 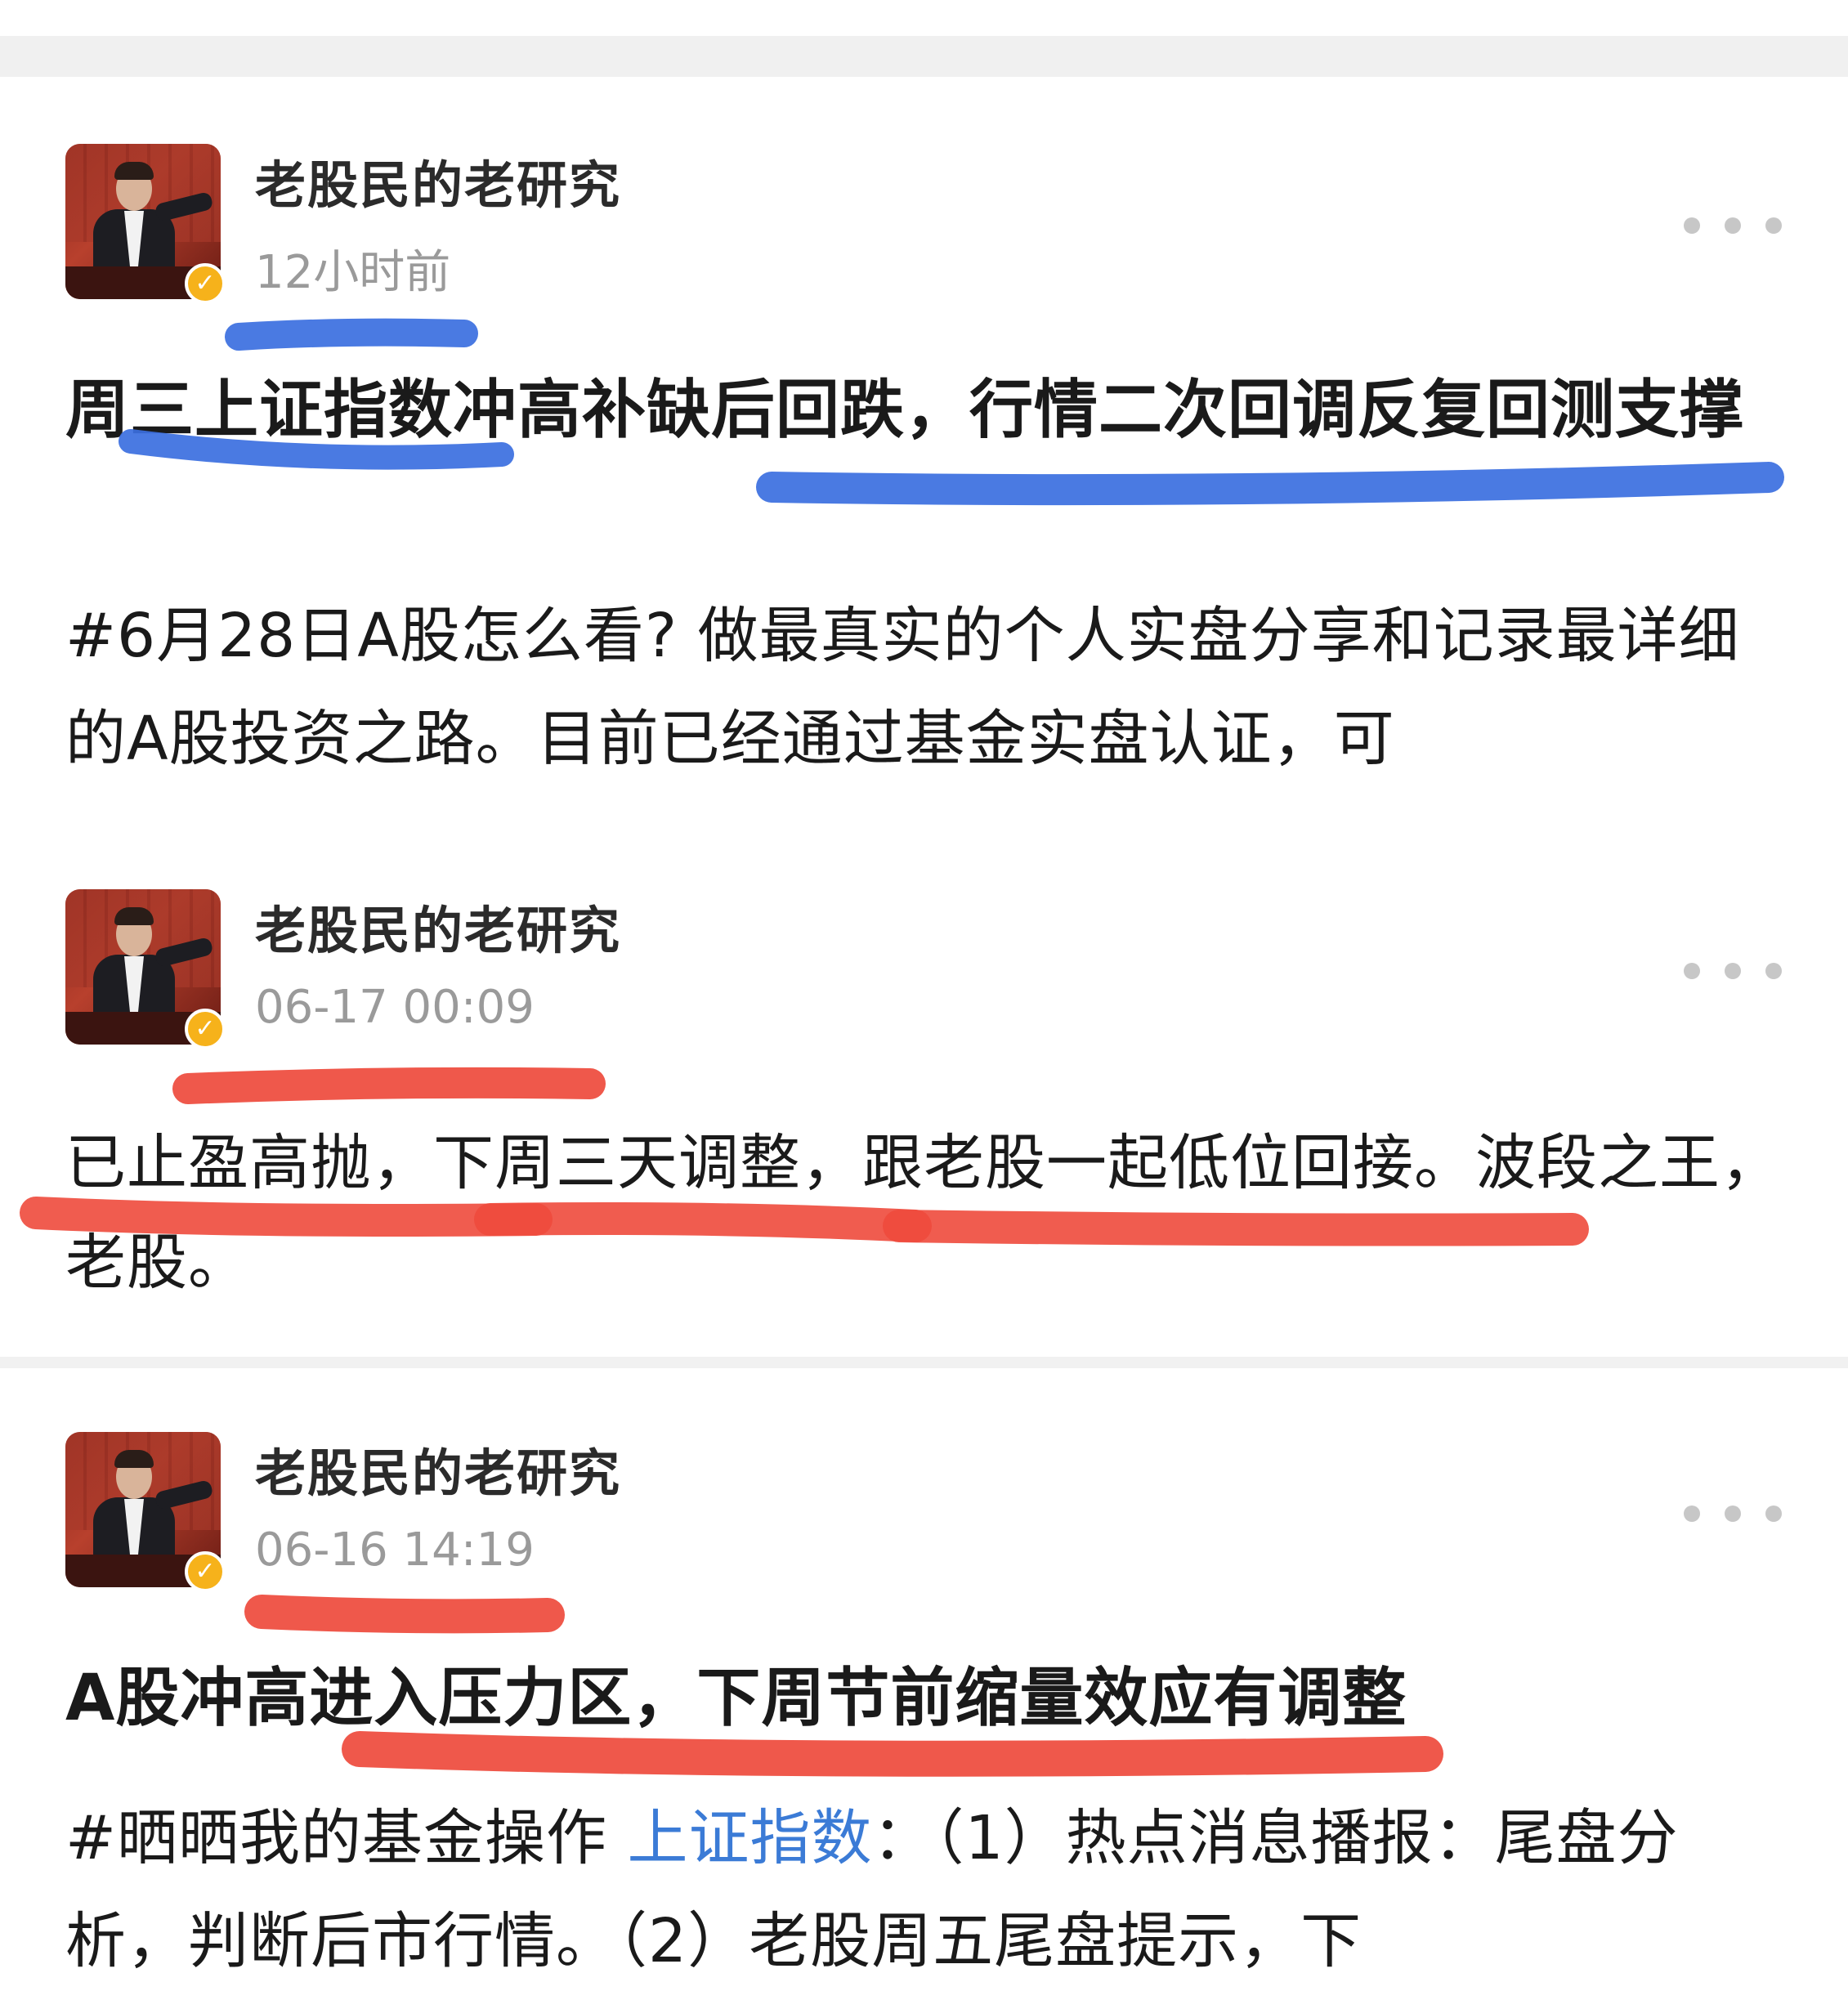 I want to click on top-spacer, so click(x=924, y=18).